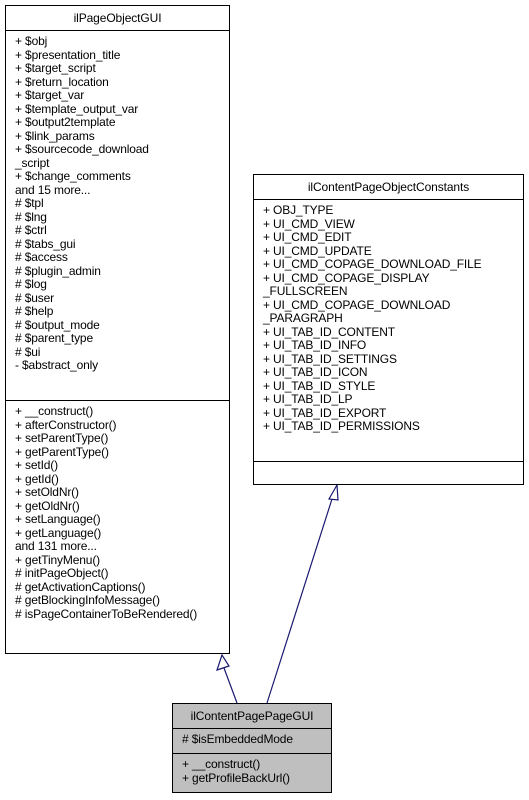  Describe the element at coordinates (120, 230) in the screenshot. I see `class-attribute: # $ctrl` at that location.